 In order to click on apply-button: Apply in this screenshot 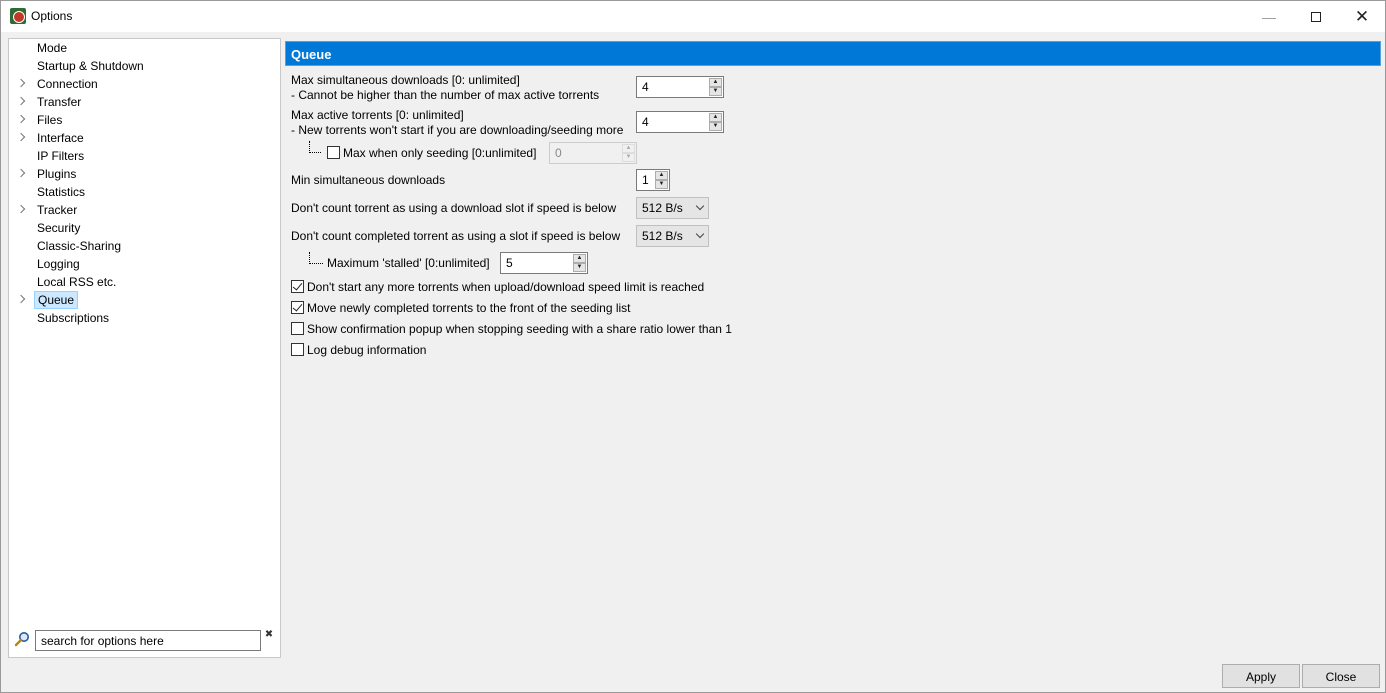, I will do `click(1261, 676)`.